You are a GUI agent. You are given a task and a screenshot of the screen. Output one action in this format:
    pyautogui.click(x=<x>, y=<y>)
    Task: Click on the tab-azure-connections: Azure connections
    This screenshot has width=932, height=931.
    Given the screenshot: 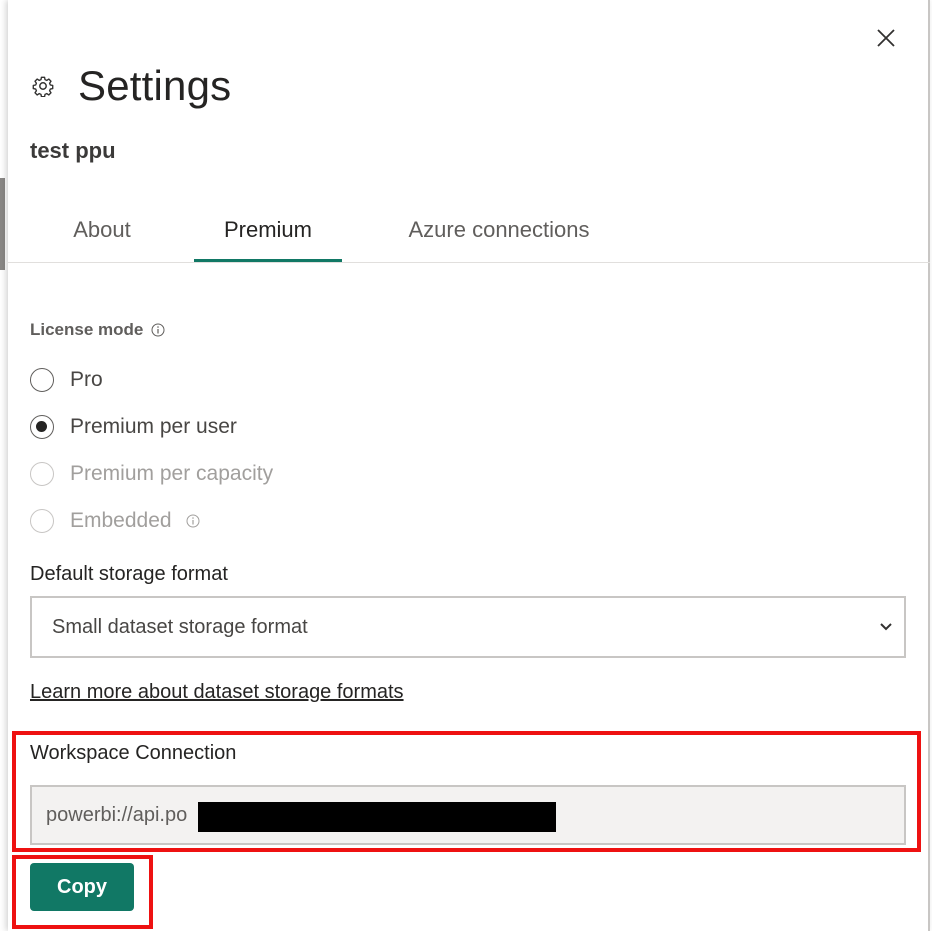 What is the action you would take?
    pyautogui.click(x=499, y=230)
    